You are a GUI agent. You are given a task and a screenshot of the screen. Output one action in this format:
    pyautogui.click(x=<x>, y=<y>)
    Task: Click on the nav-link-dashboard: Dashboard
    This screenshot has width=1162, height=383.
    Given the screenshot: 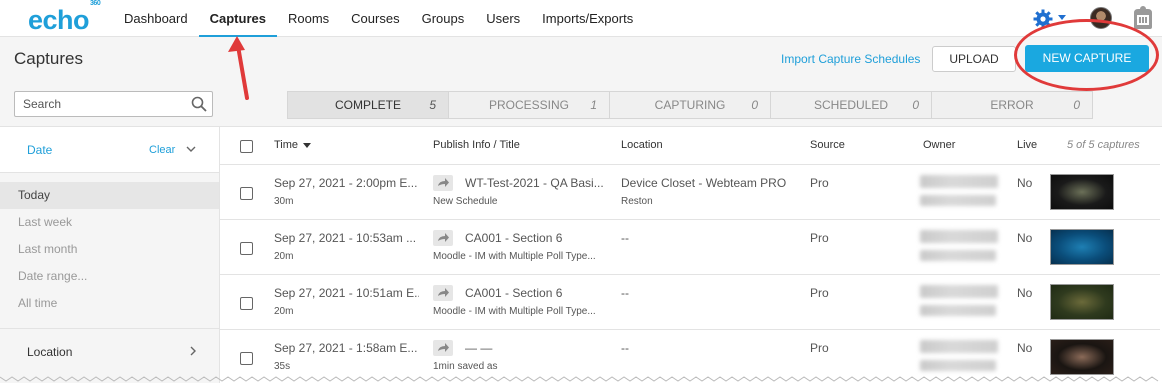 What is the action you would take?
    pyautogui.click(x=156, y=18)
    